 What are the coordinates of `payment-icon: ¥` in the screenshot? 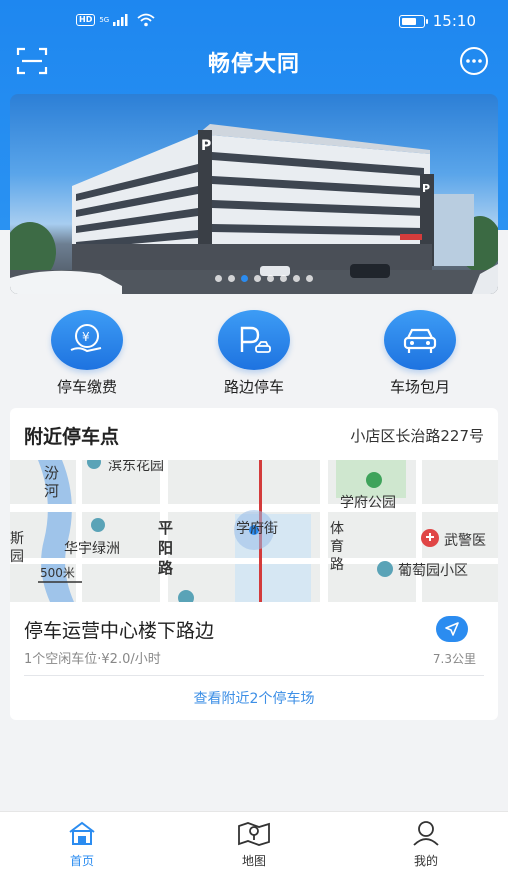 It's located at (87, 340).